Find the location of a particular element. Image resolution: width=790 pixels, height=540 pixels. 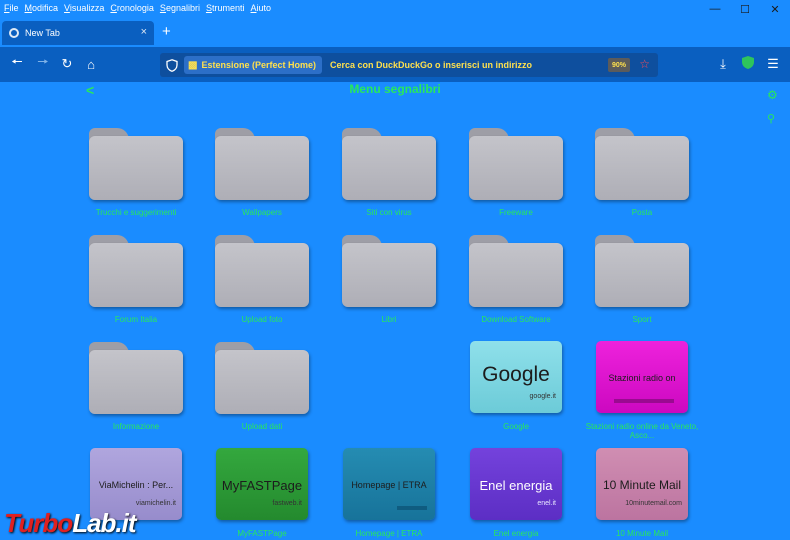

hamburger-menu-icon: ☰ is located at coordinates (773, 64).